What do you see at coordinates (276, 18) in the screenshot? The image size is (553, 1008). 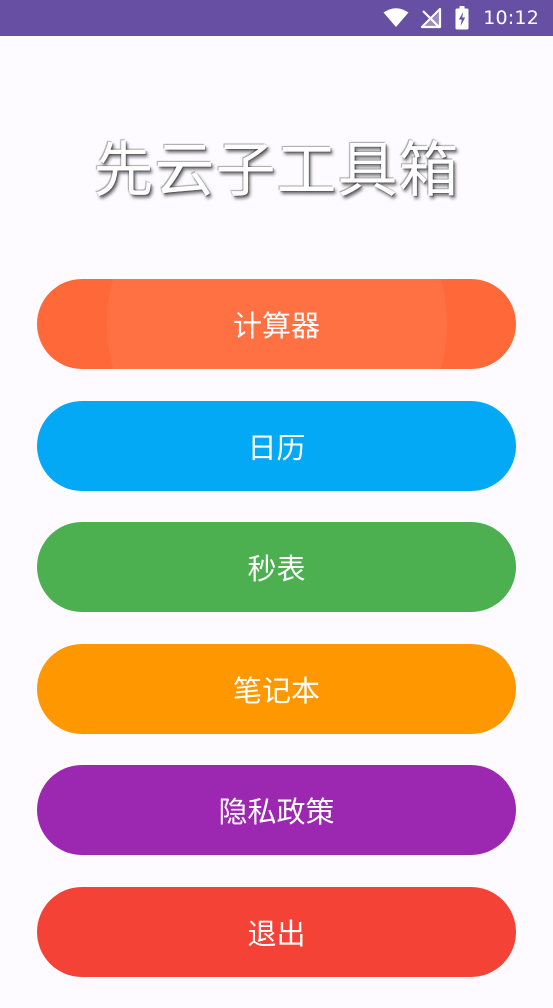 I see `status-bar: 10:12` at bounding box center [276, 18].